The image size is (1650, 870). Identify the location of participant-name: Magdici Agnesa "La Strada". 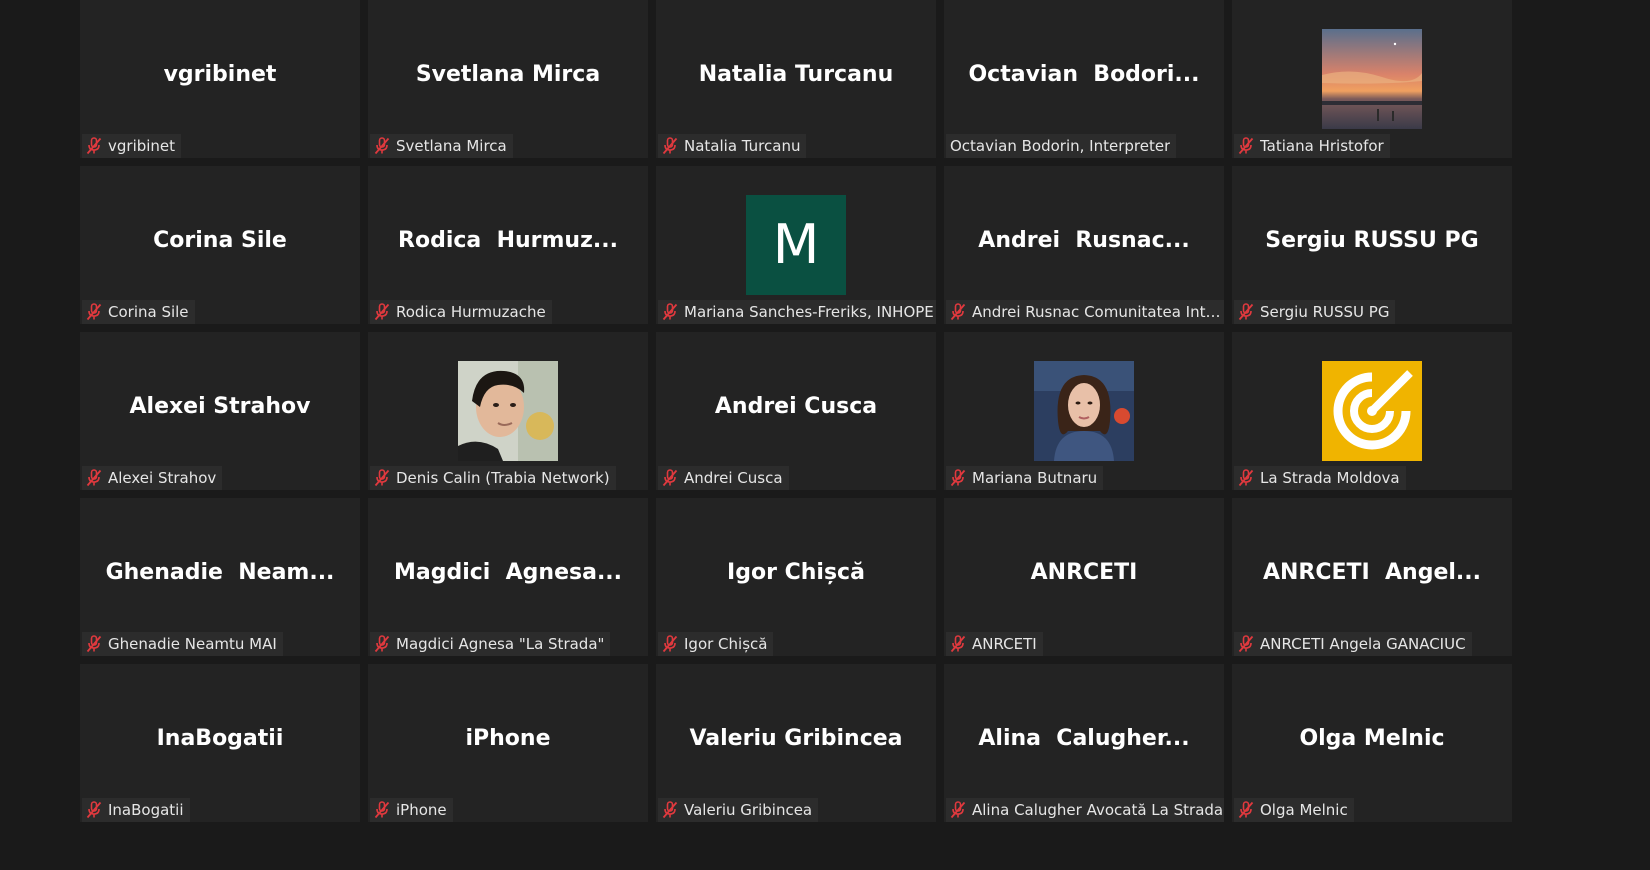
(500, 644).